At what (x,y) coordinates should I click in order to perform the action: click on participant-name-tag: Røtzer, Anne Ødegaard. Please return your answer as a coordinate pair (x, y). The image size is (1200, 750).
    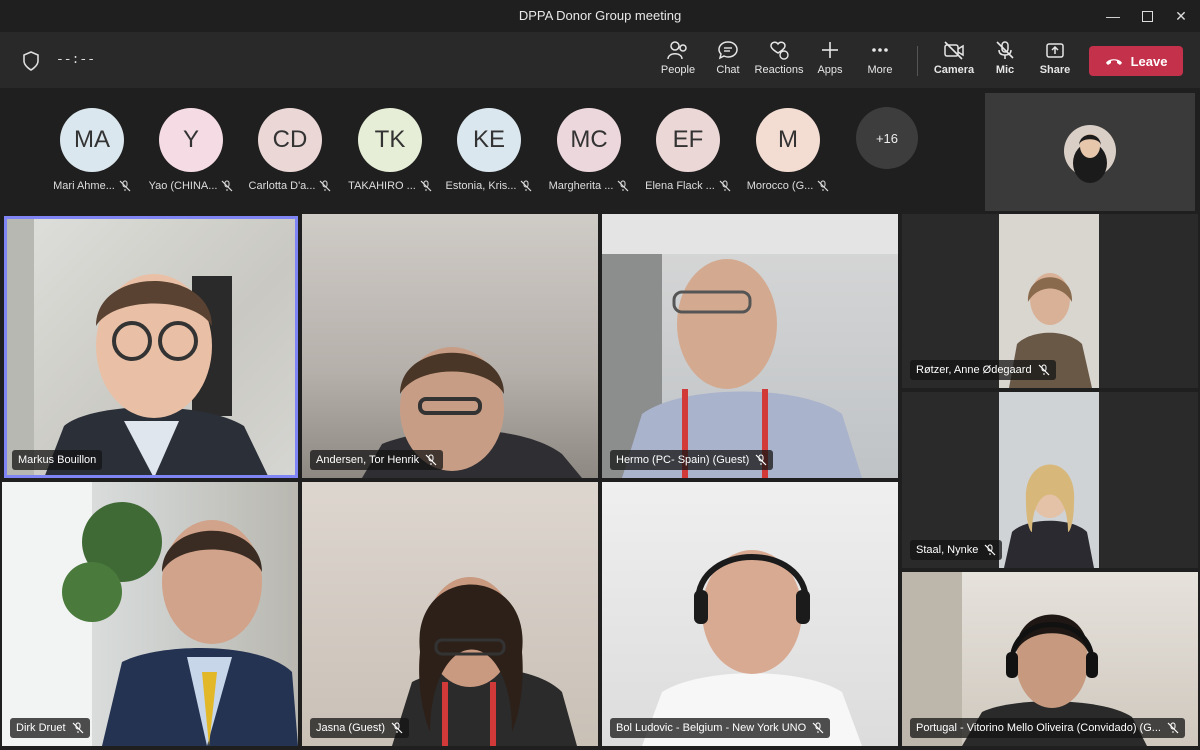
    Looking at the image, I should click on (983, 370).